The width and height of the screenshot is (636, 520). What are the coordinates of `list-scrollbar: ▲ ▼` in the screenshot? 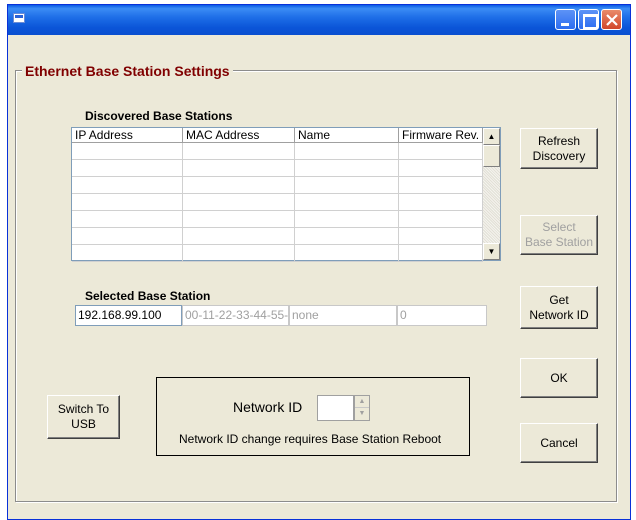 It's located at (491, 194).